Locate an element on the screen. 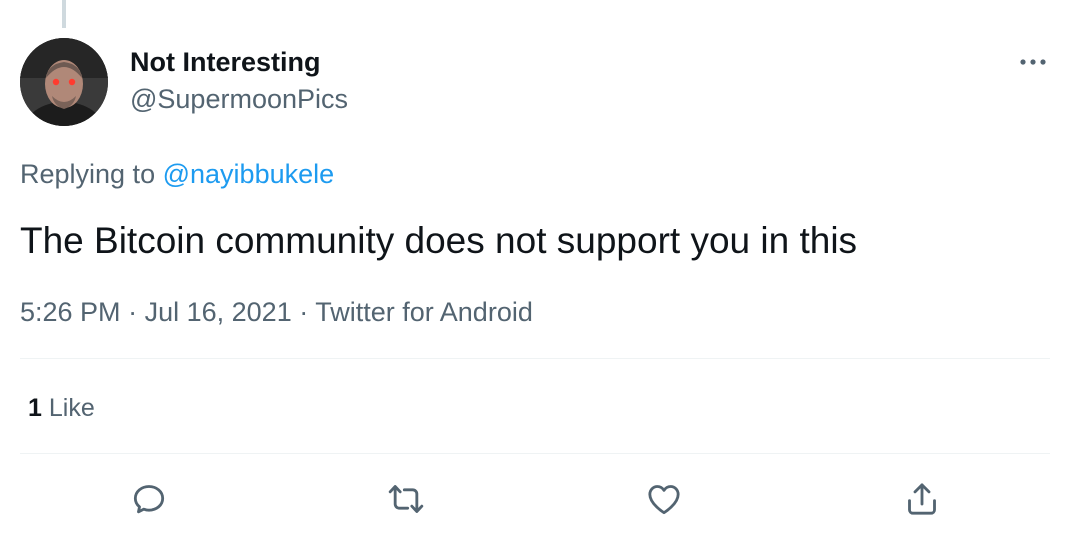  tweet-source: Twitter for Android is located at coordinates (424, 312).